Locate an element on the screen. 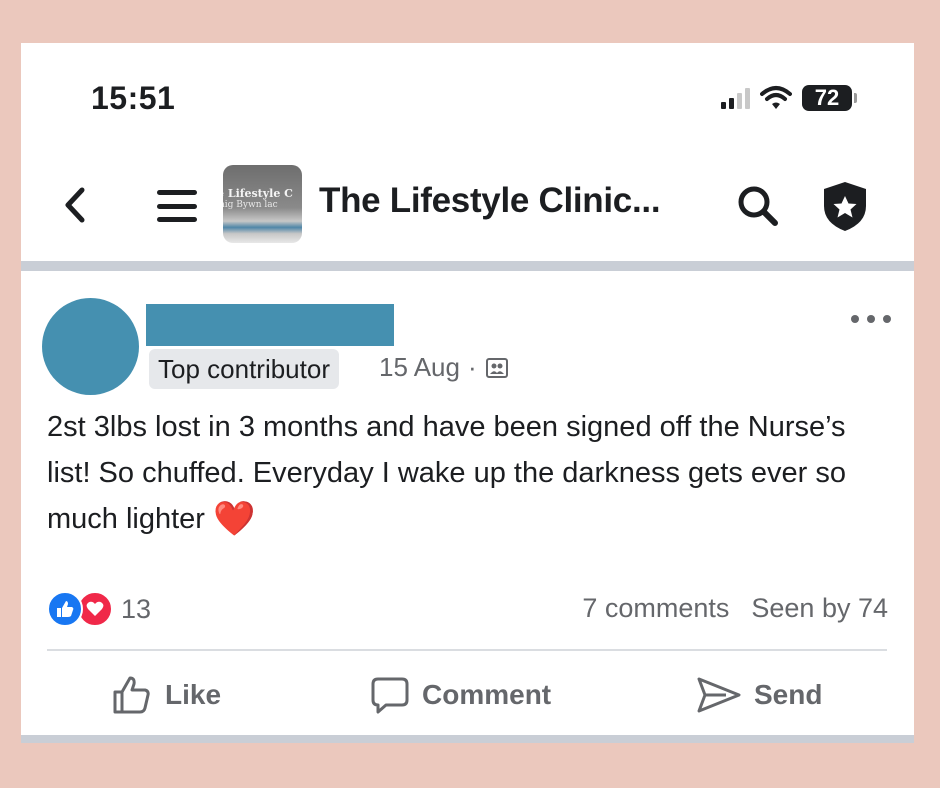  battery-icon: 72 is located at coordinates (829, 98).